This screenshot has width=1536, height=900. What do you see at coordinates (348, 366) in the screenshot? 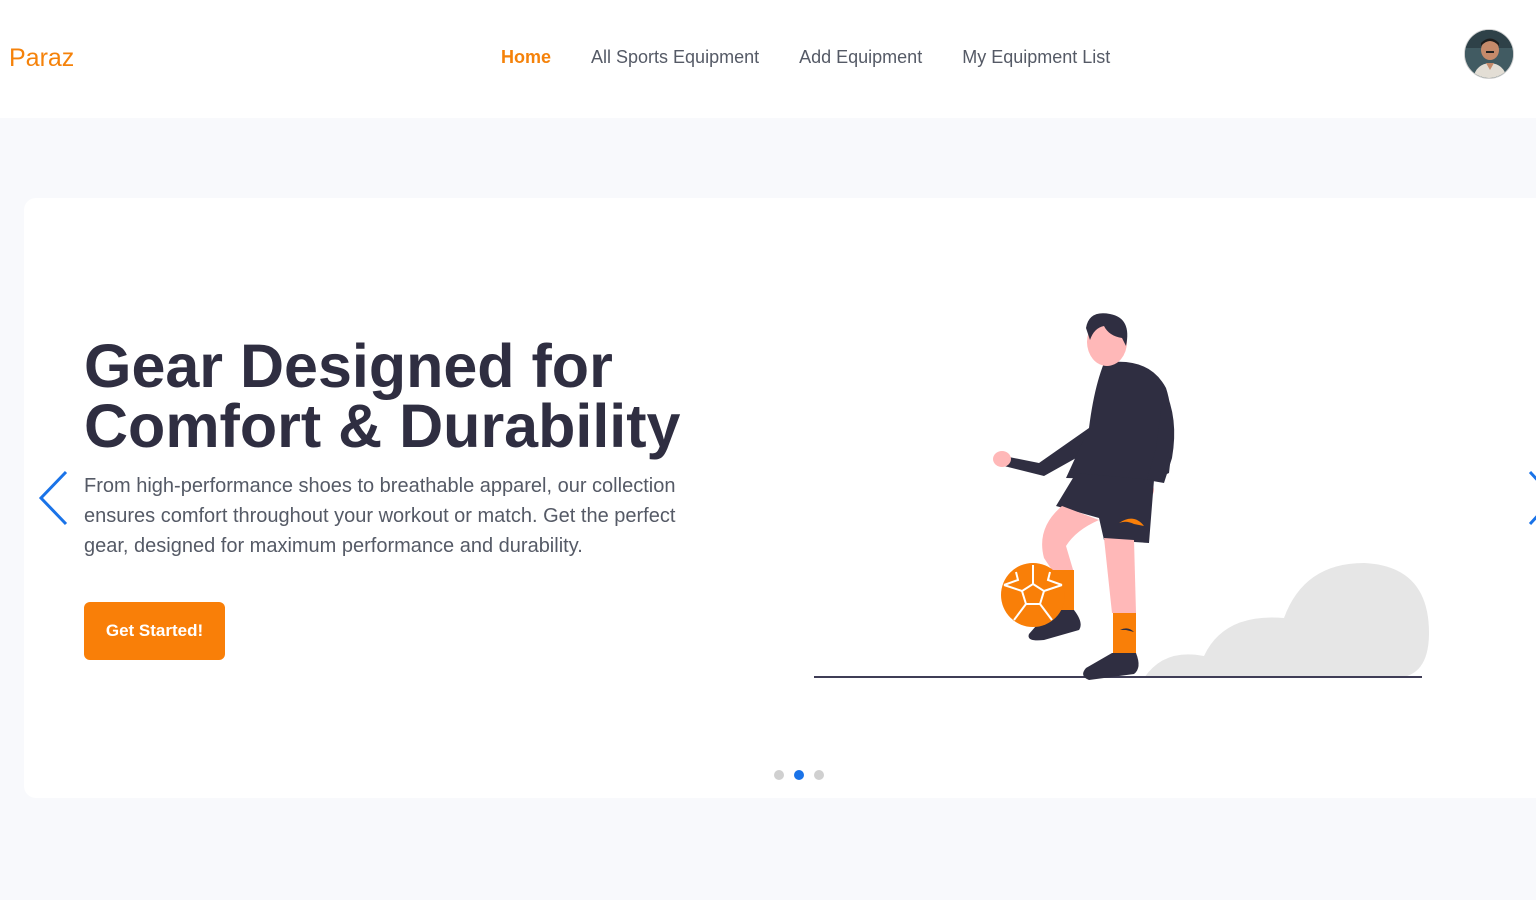
I see `hero-title-line-1: Gear Designed for` at bounding box center [348, 366].